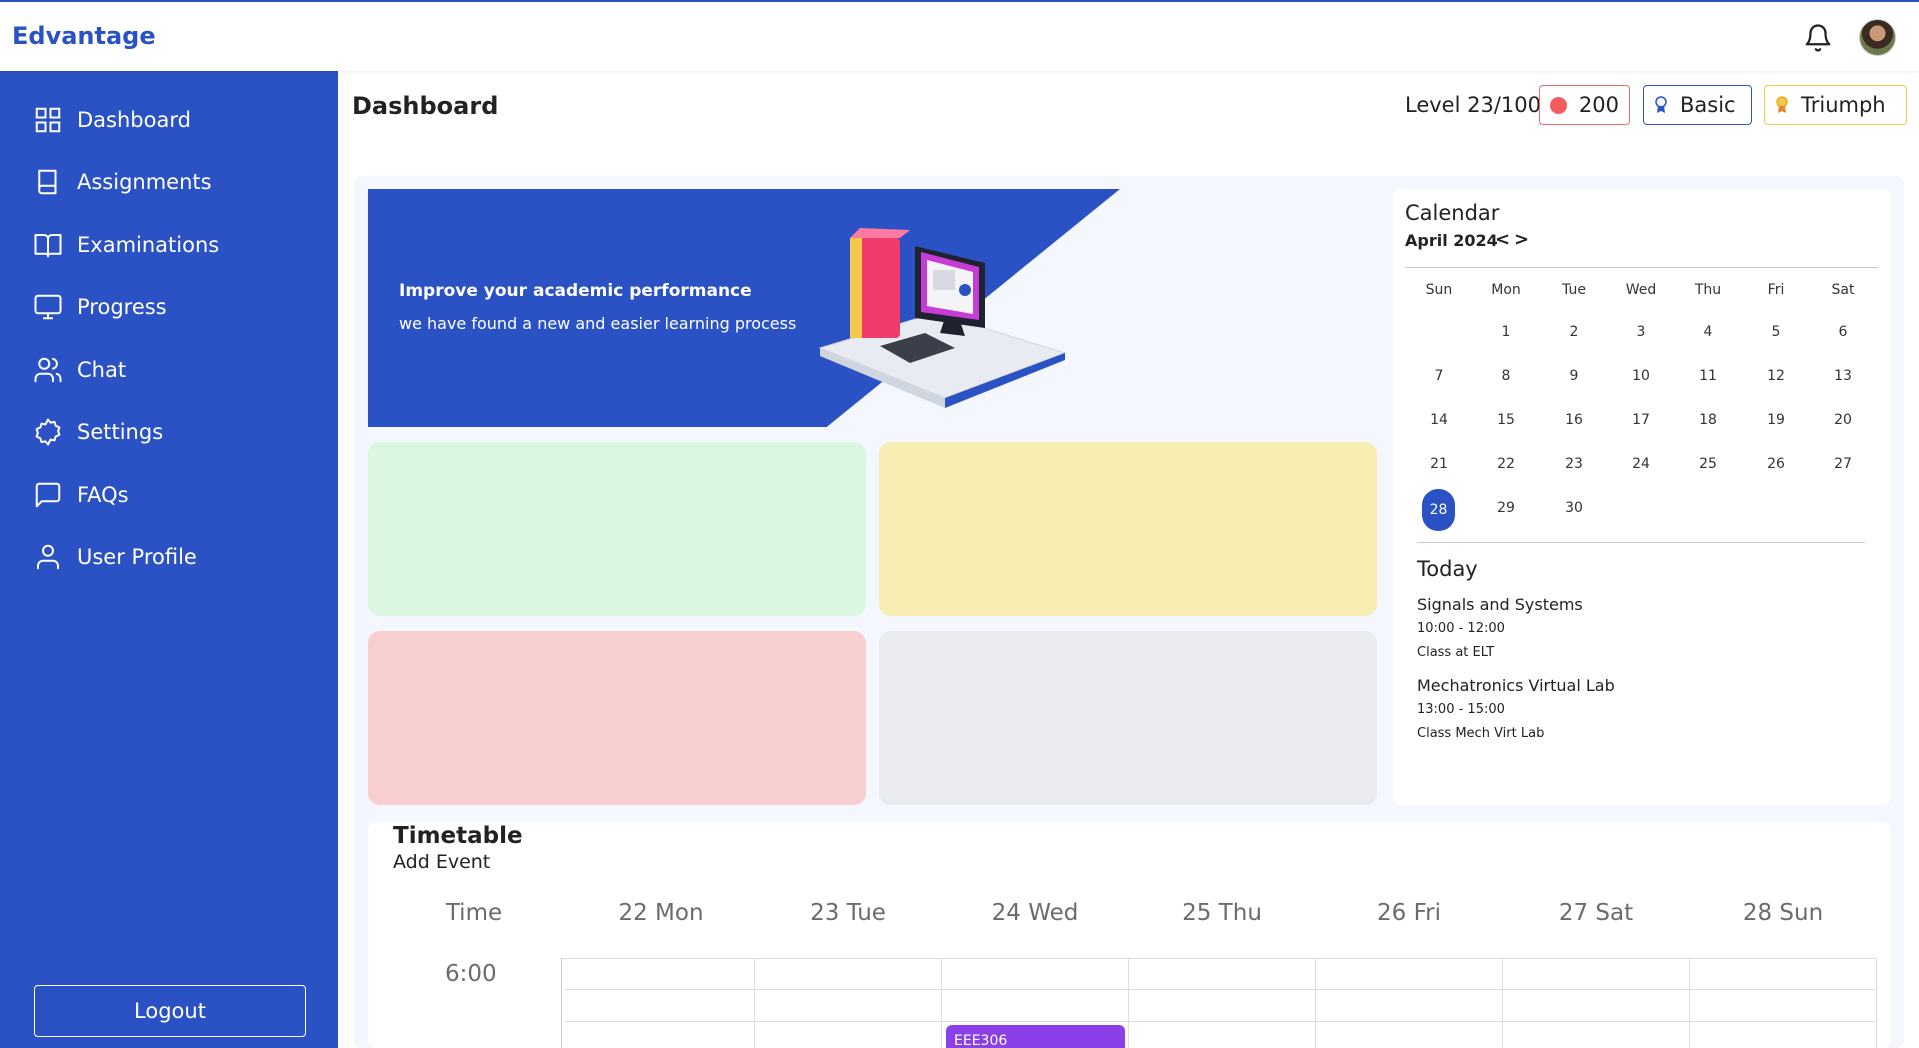  What do you see at coordinates (1439, 376) in the screenshot?
I see `calendar-day: 7` at bounding box center [1439, 376].